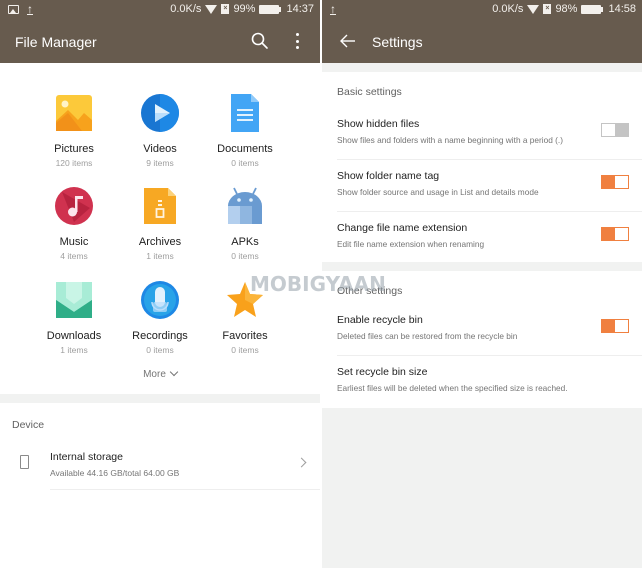 The image size is (642, 568). I want to click on toolbar: File Manager, so click(160, 41).